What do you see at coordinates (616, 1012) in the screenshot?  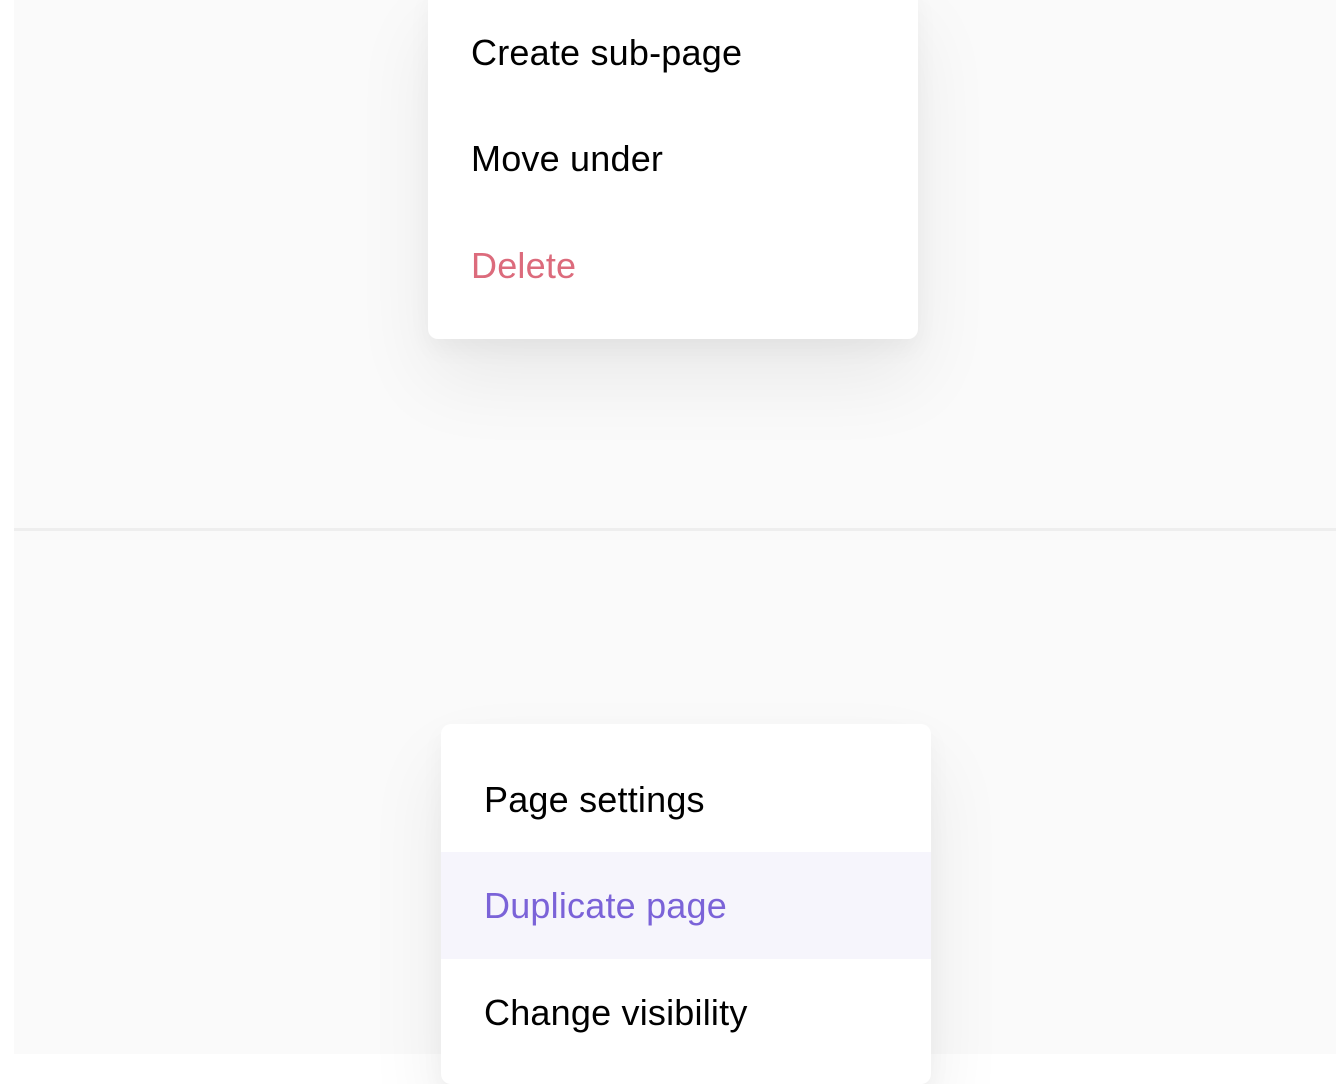 I see `menu-item-label: Change visibility` at bounding box center [616, 1012].